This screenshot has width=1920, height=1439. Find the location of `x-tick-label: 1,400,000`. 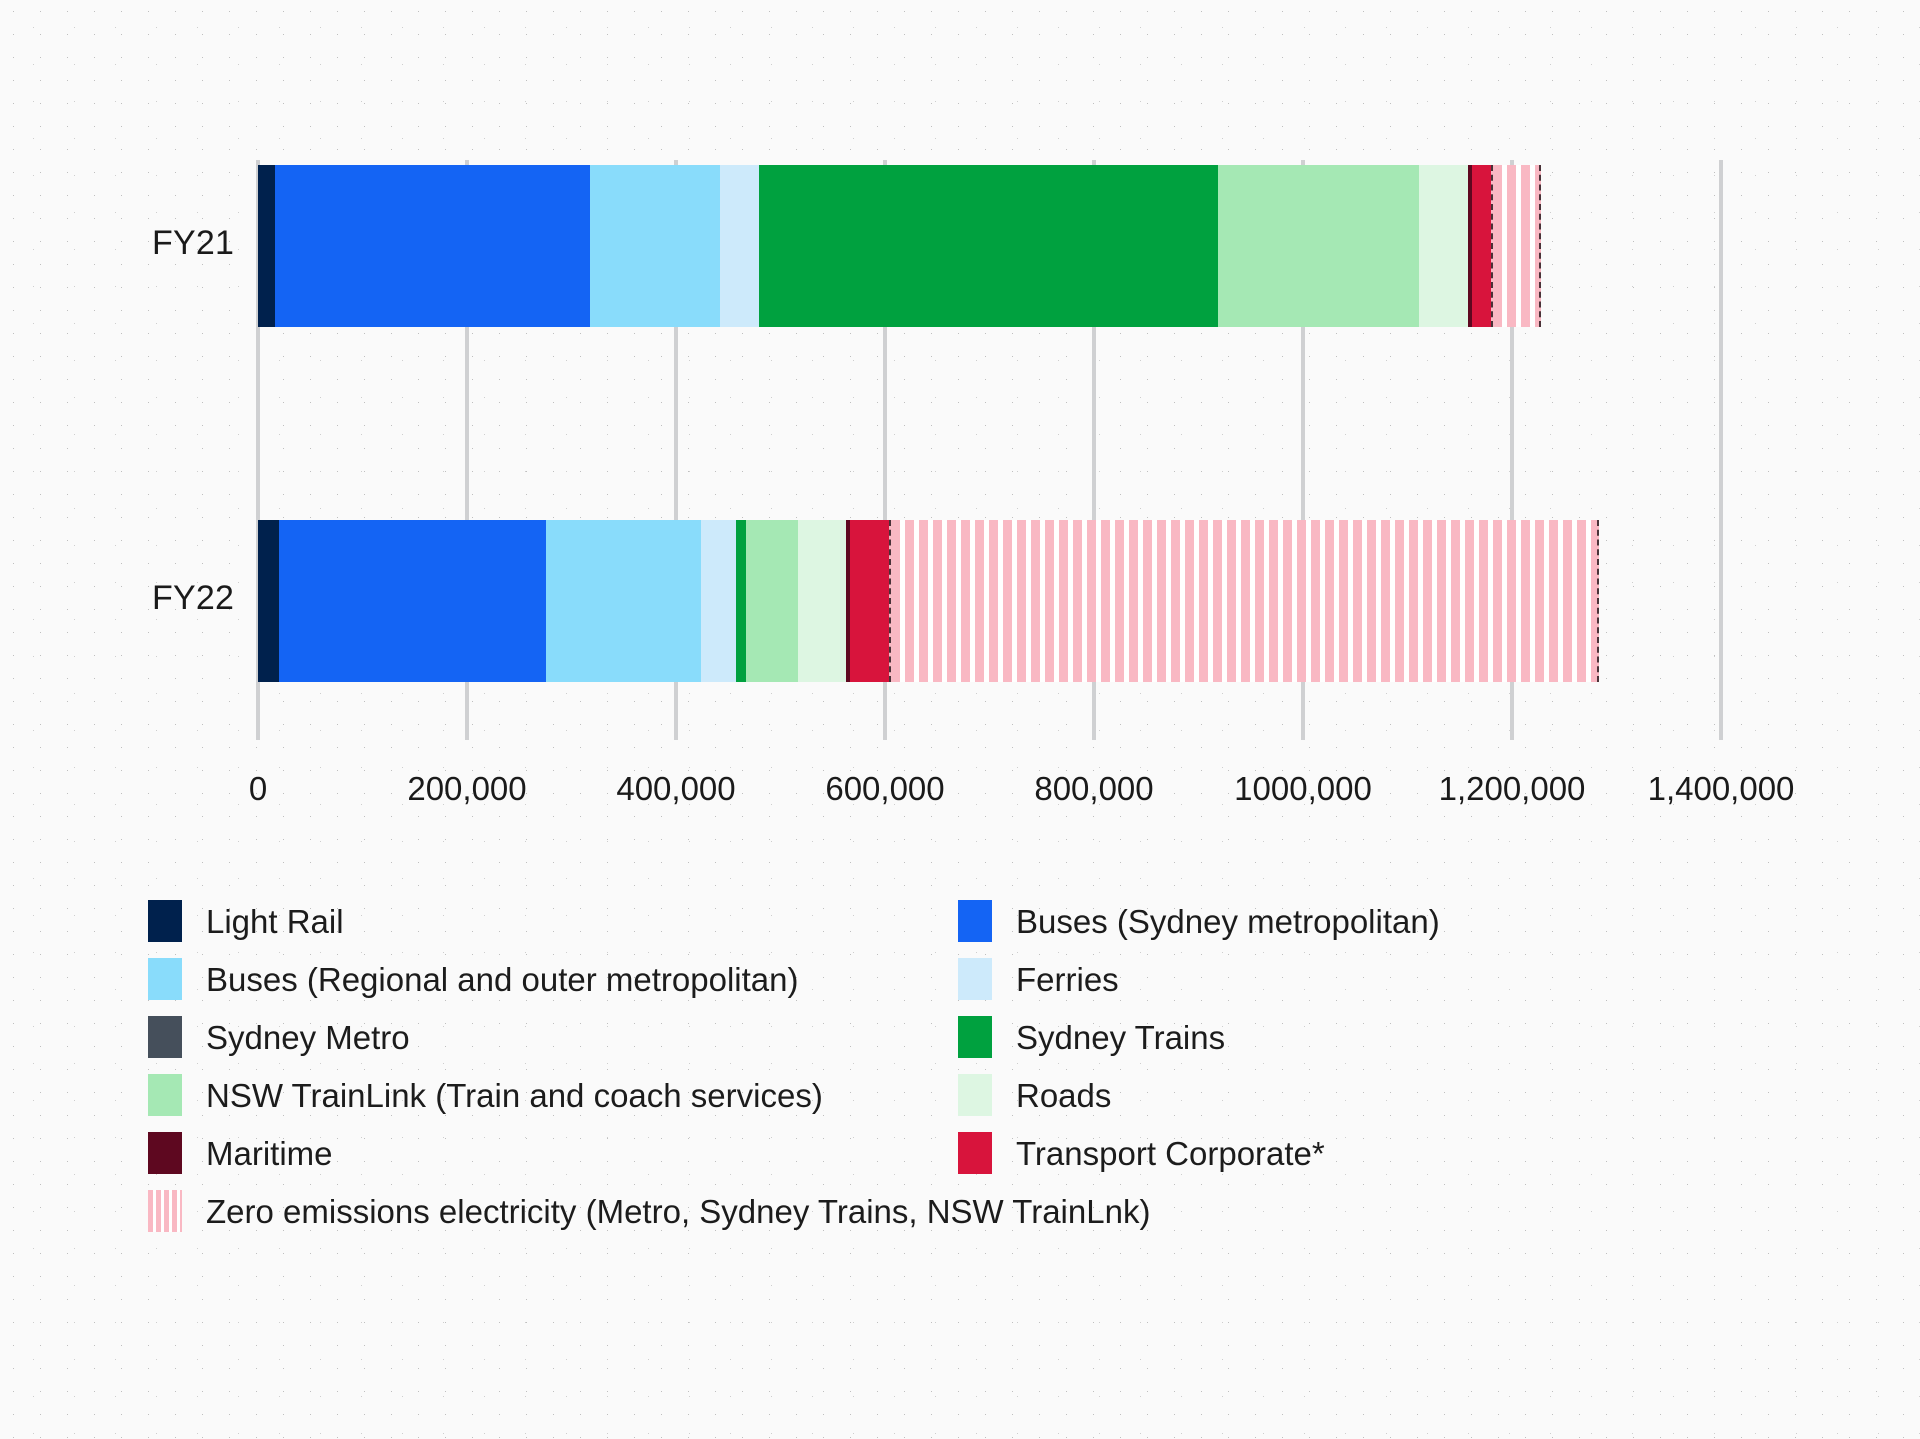

x-tick-label: 1,400,000 is located at coordinates (1721, 788).